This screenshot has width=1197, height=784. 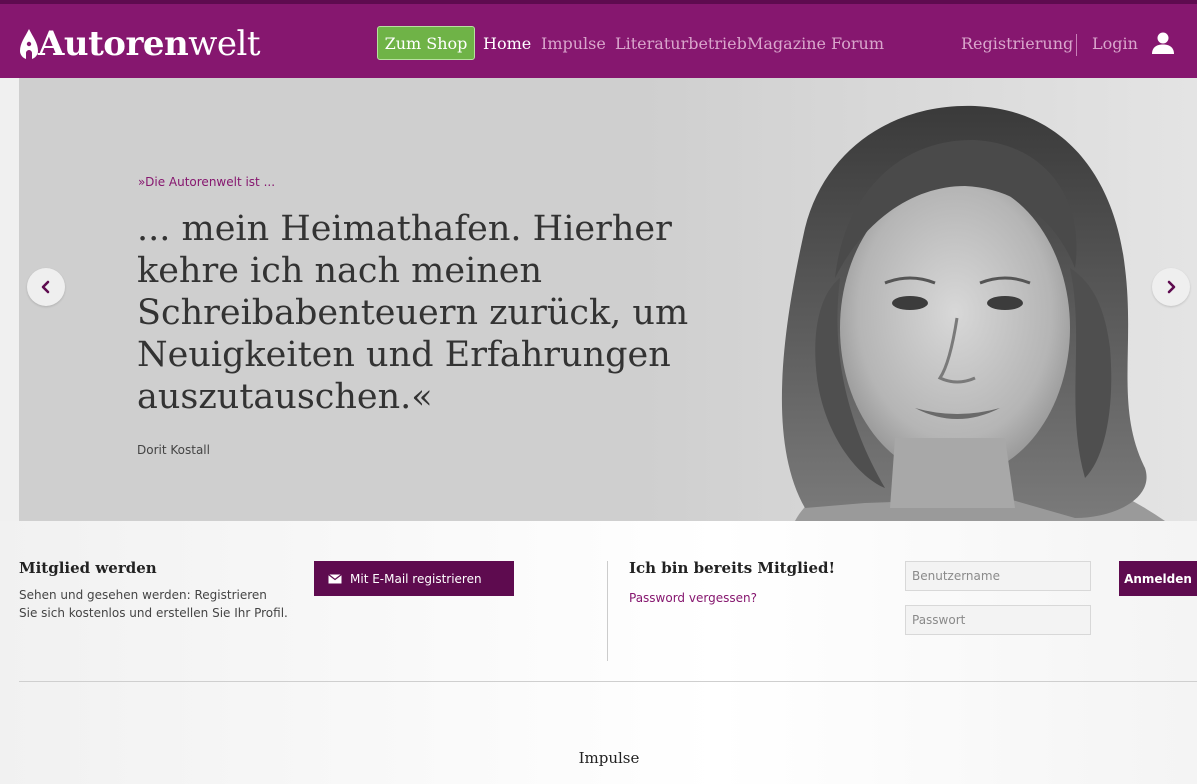 What do you see at coordinates (1158, 578) in the screenshot?
I see `login-button: Anmelden` at bounding box center [1158, 578].